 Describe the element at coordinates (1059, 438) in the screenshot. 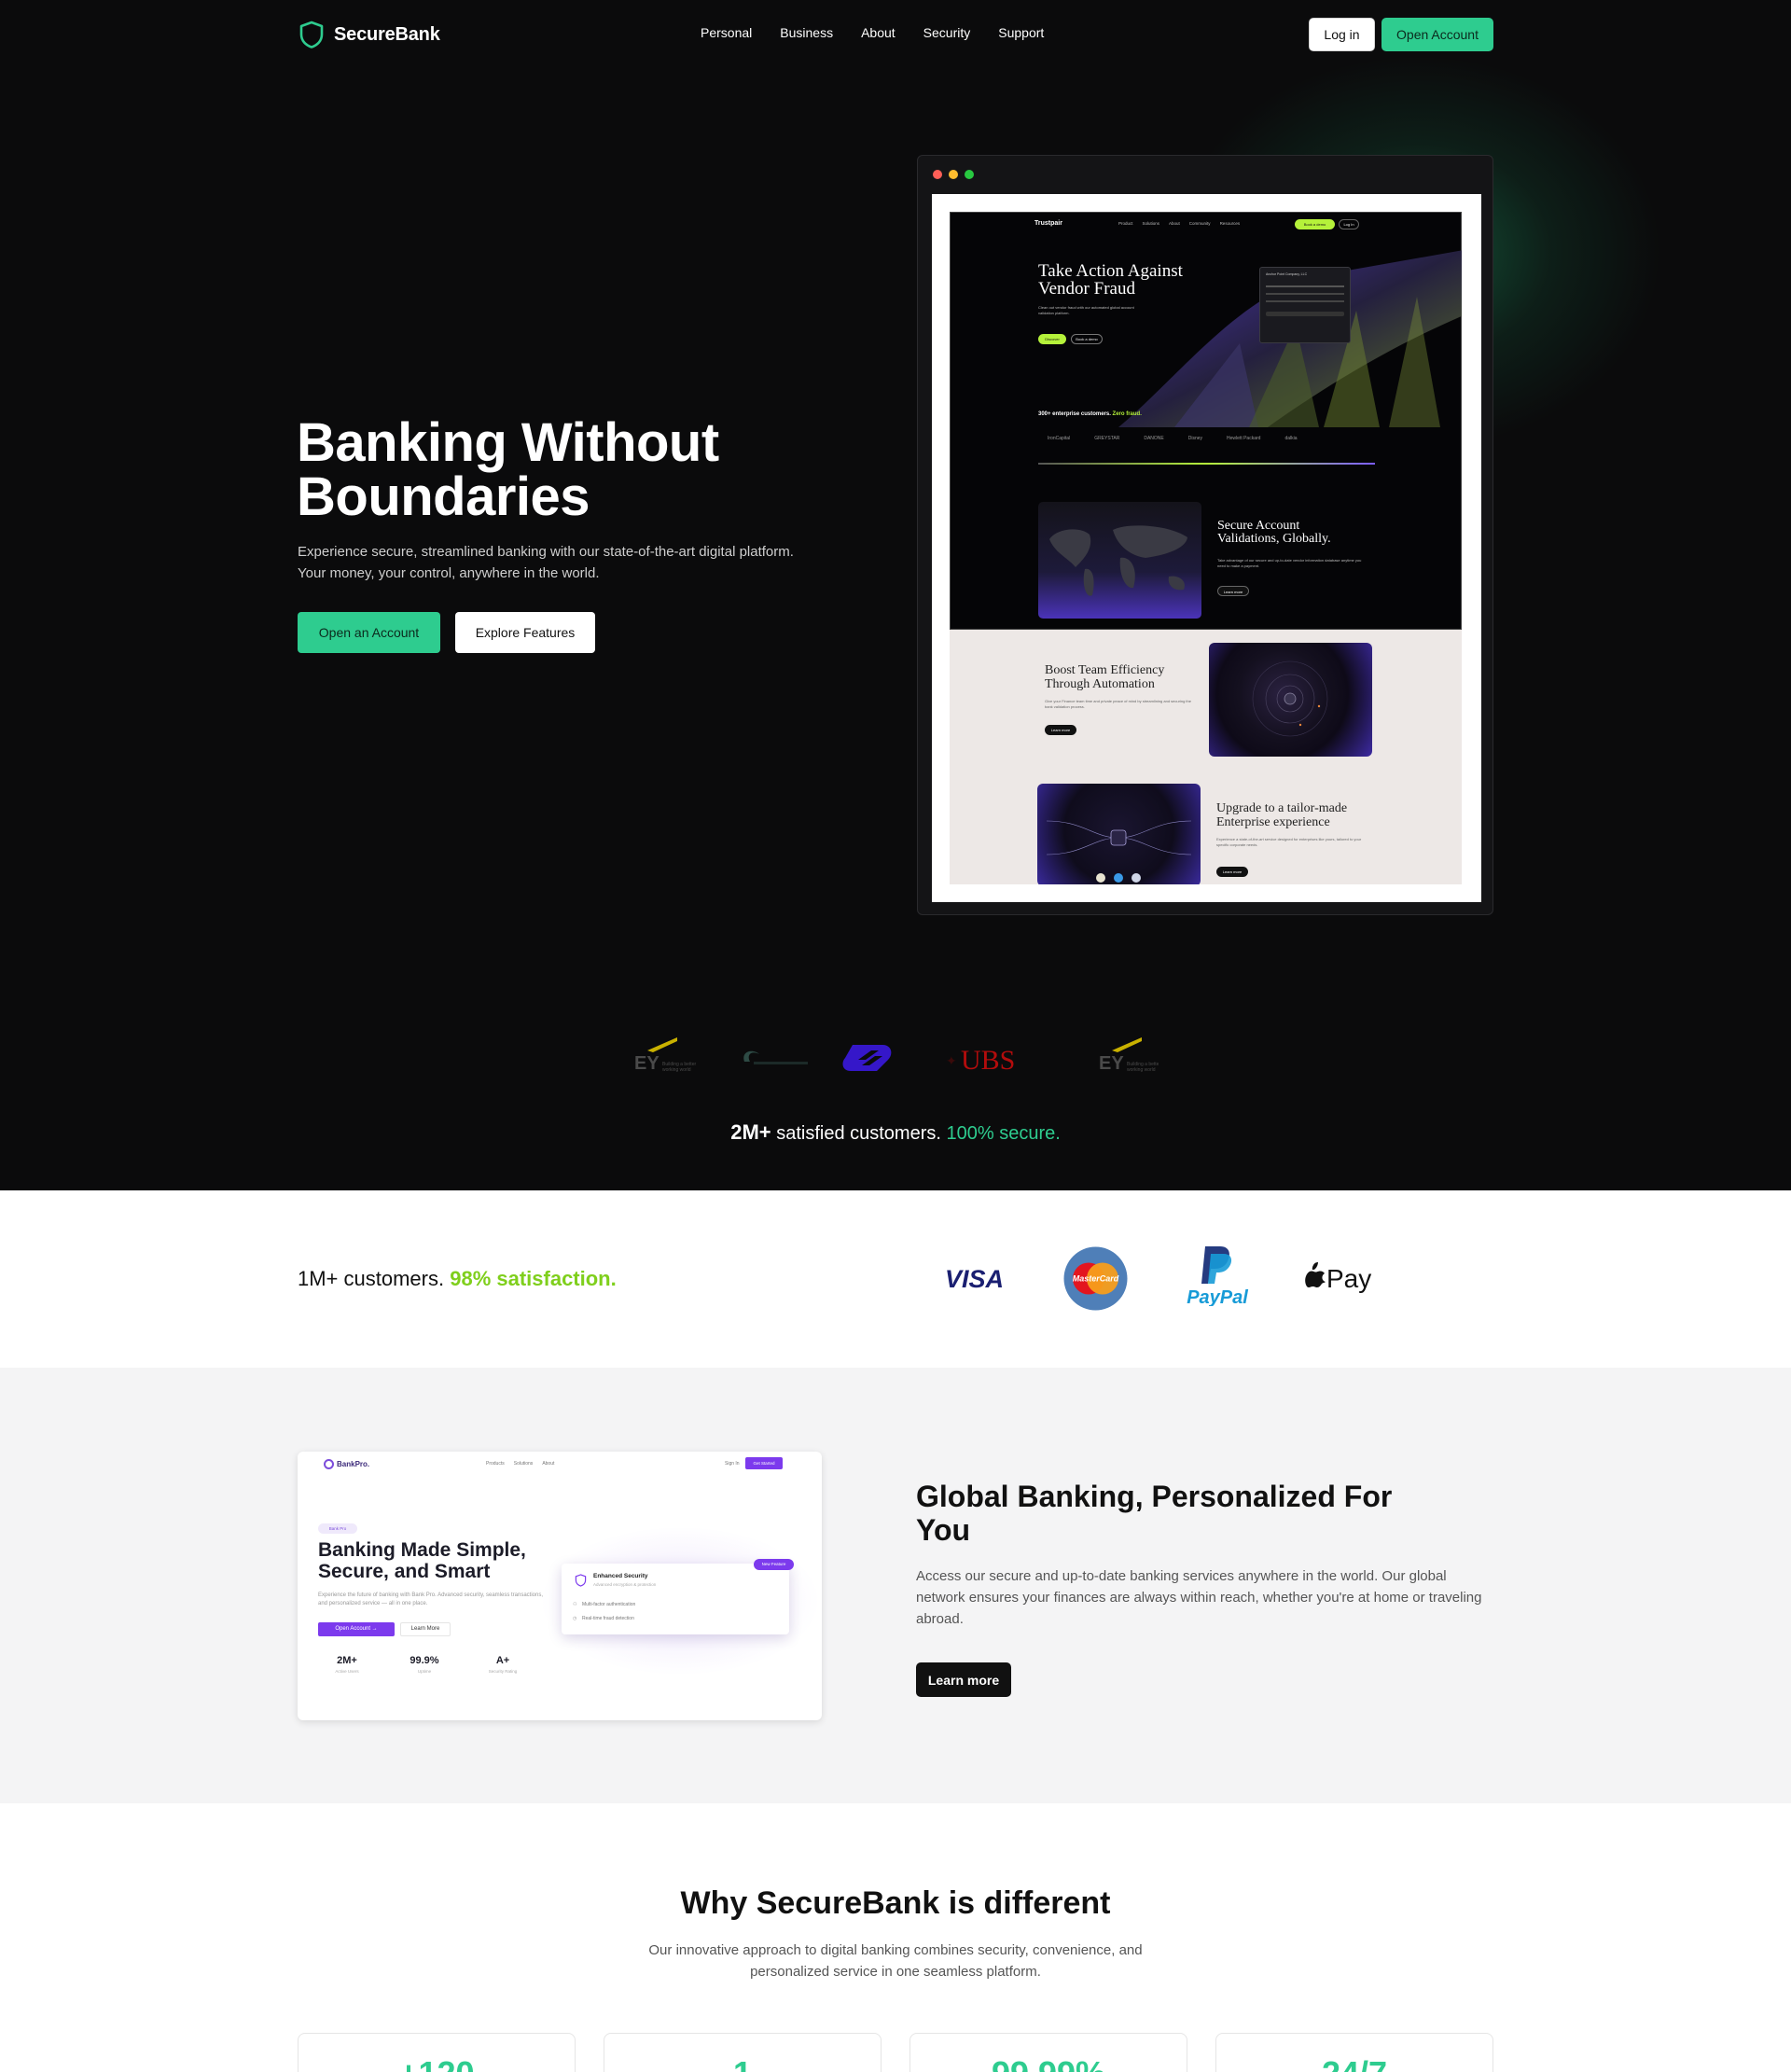

I see `preview-customer-logo: IronCapital` at that location.